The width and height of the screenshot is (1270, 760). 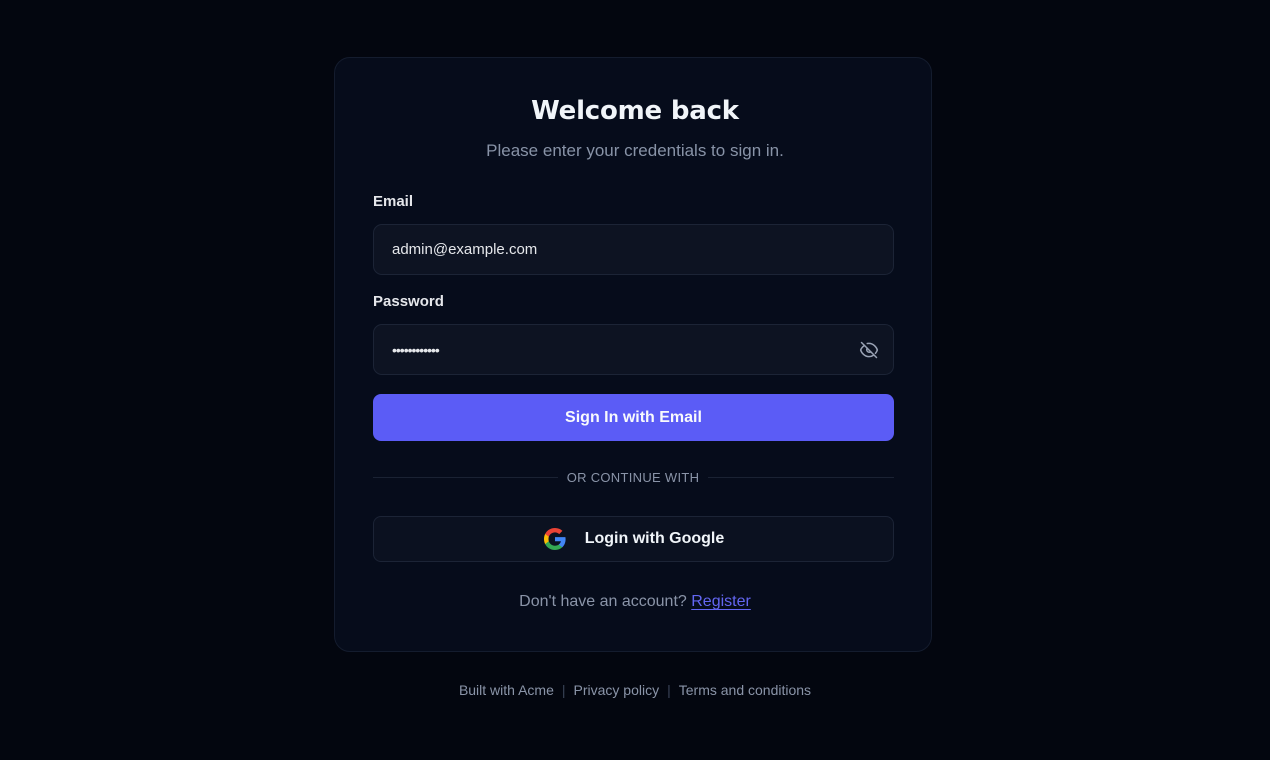 What do you see at coordinates (506, 690) in the screenshot?
I see `footer-link-built-with: Built with Acme` at bounding box center [506, 690].